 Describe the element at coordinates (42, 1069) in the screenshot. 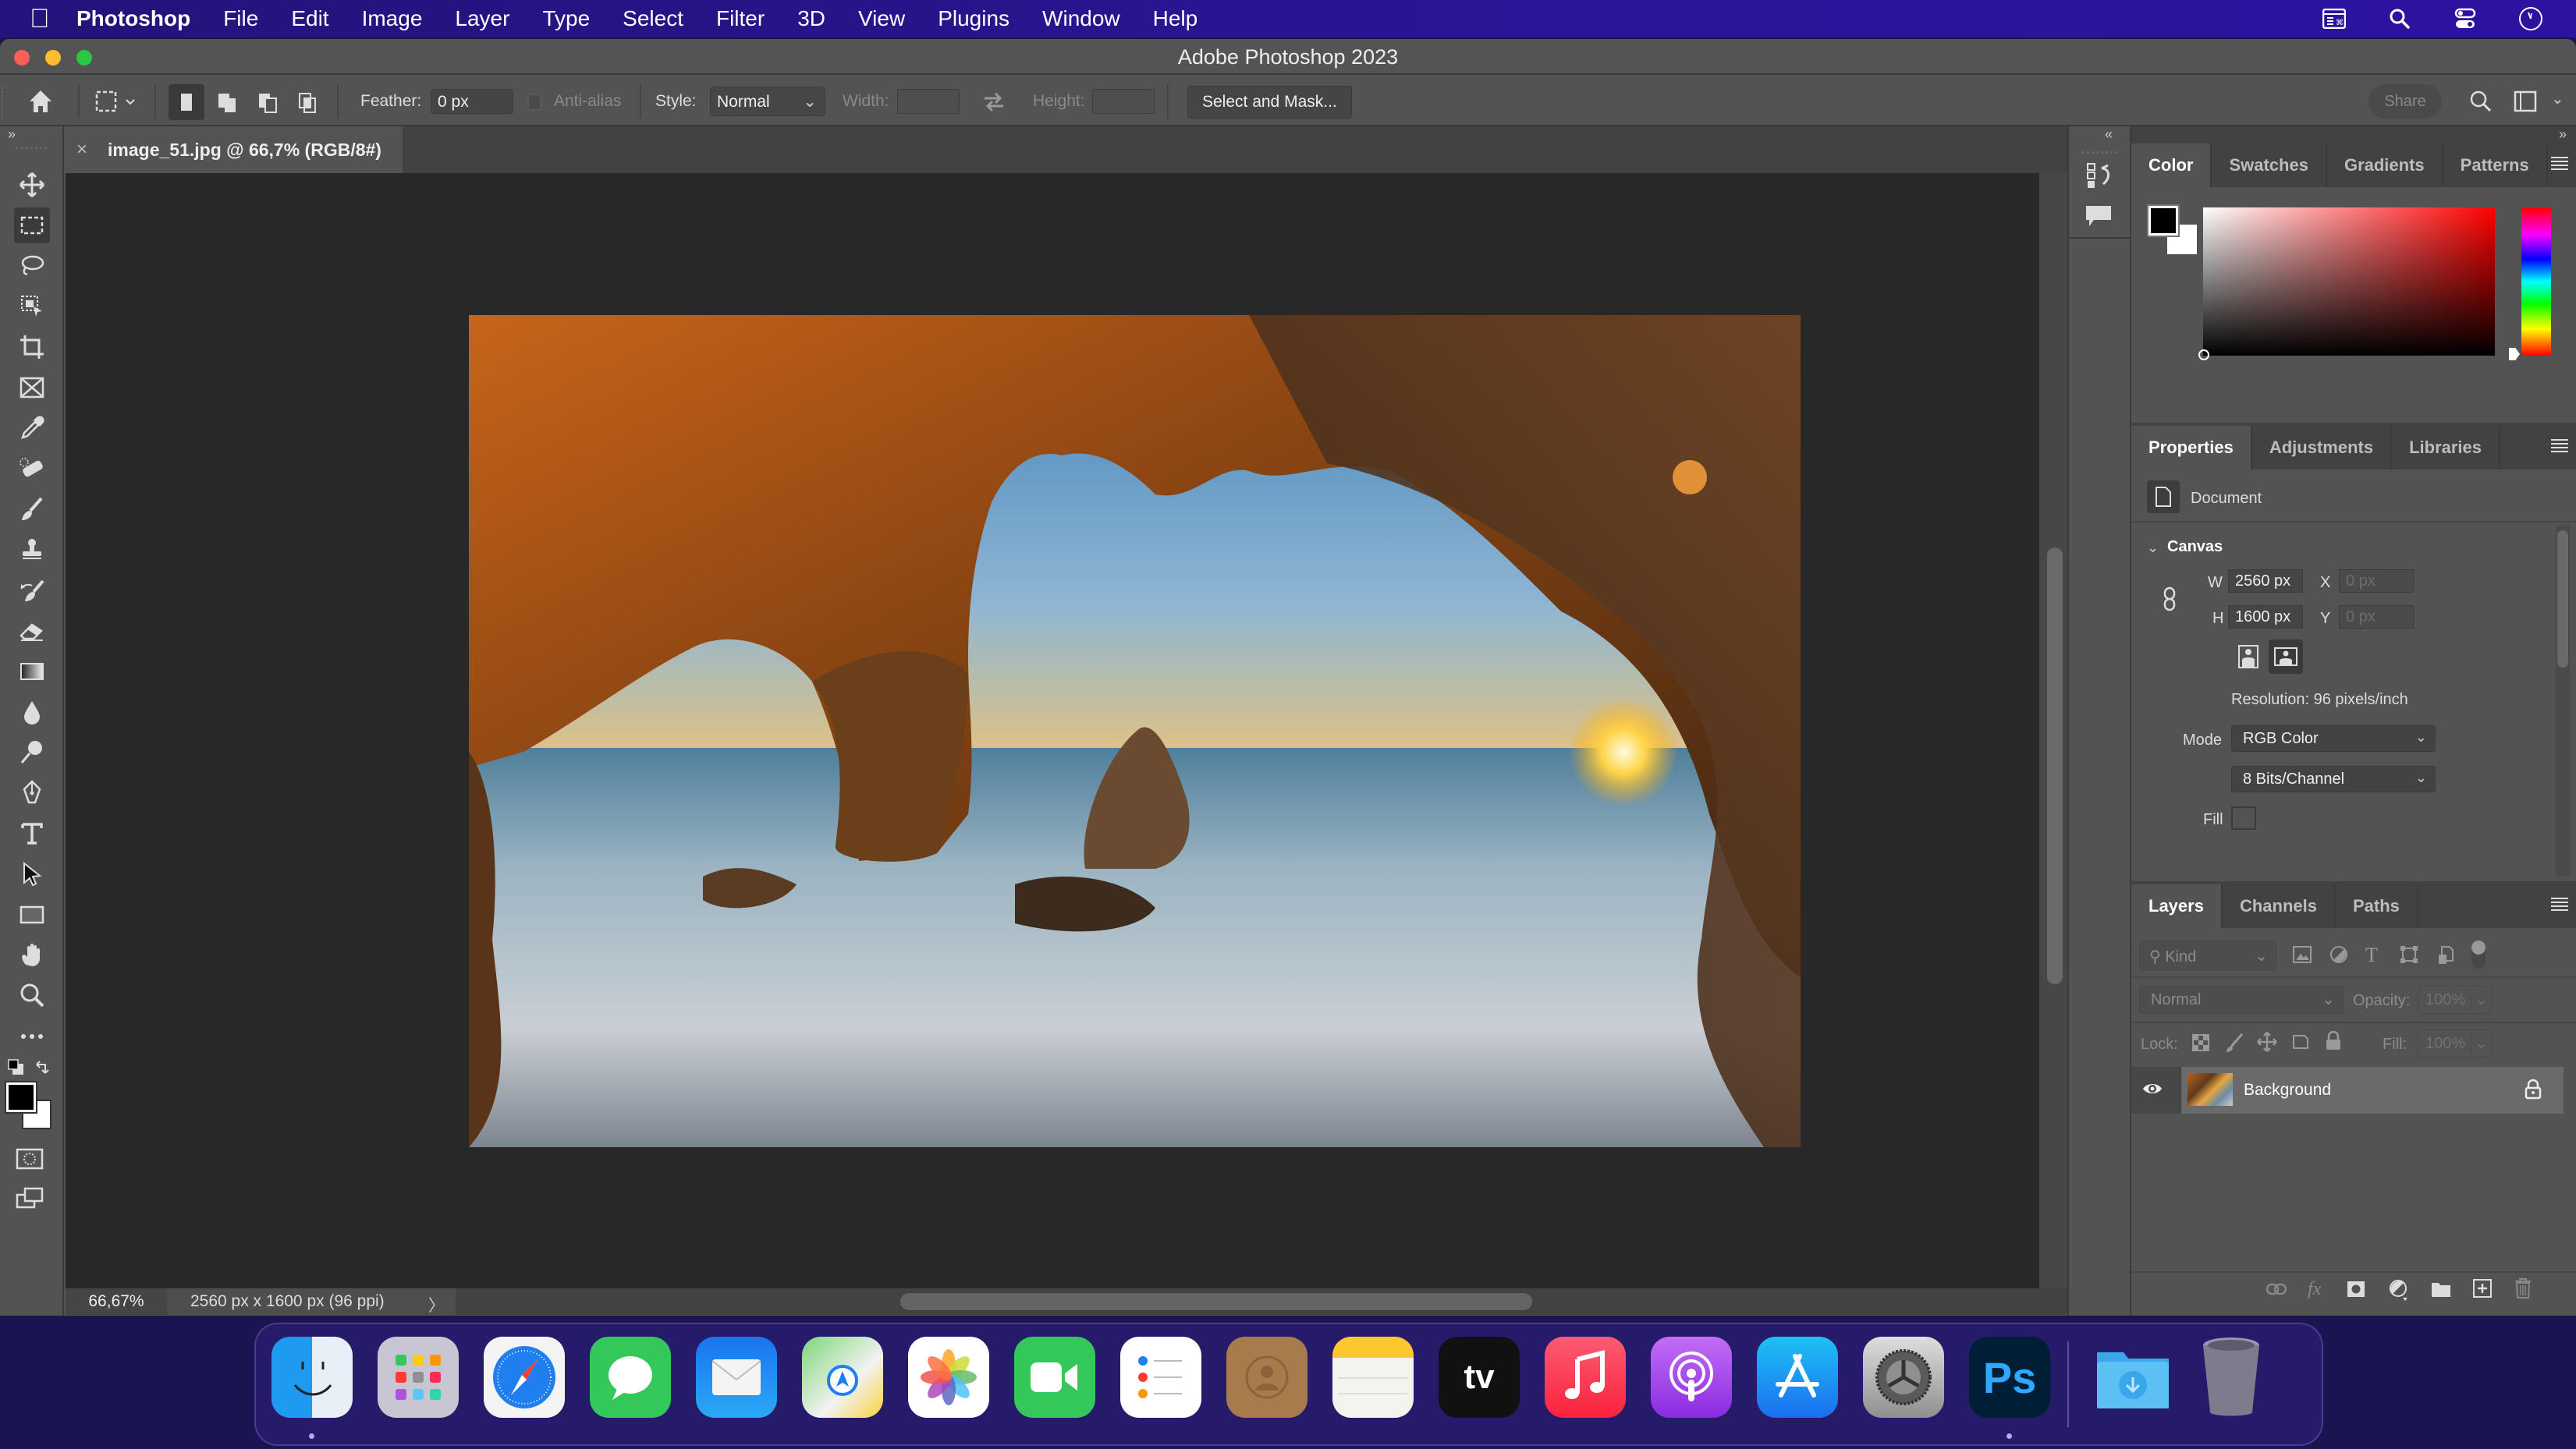

I see `swap-colors-icon` at that location.